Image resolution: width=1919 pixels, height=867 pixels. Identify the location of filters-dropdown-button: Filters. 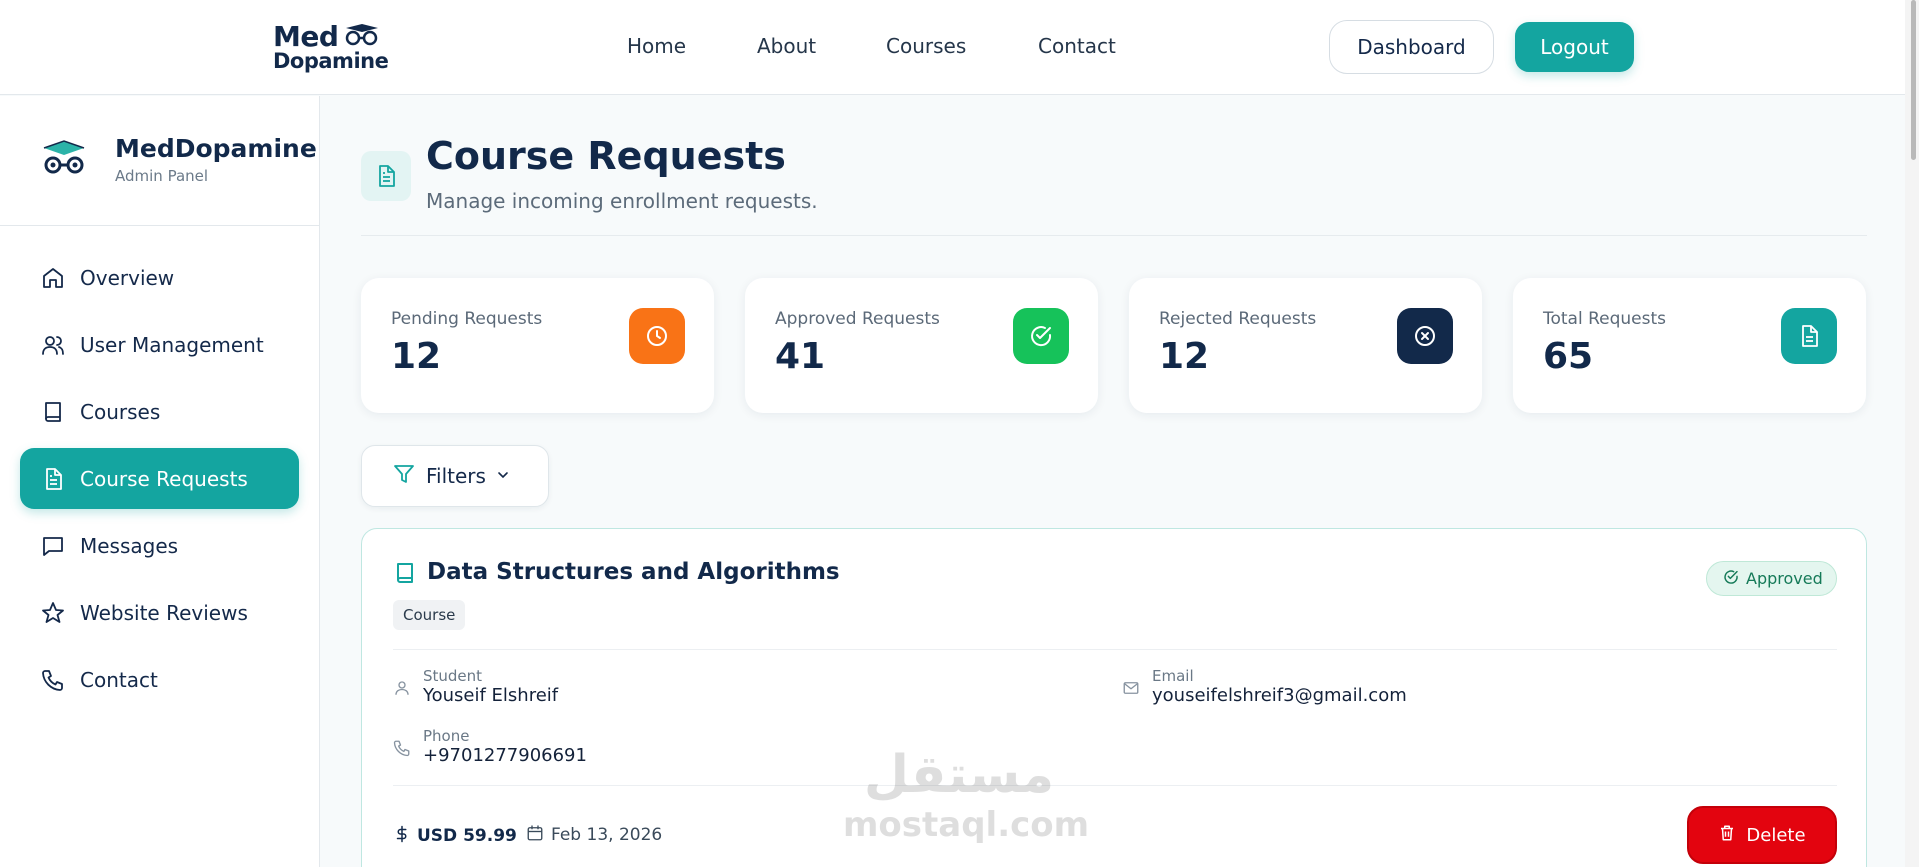
(455, 476).